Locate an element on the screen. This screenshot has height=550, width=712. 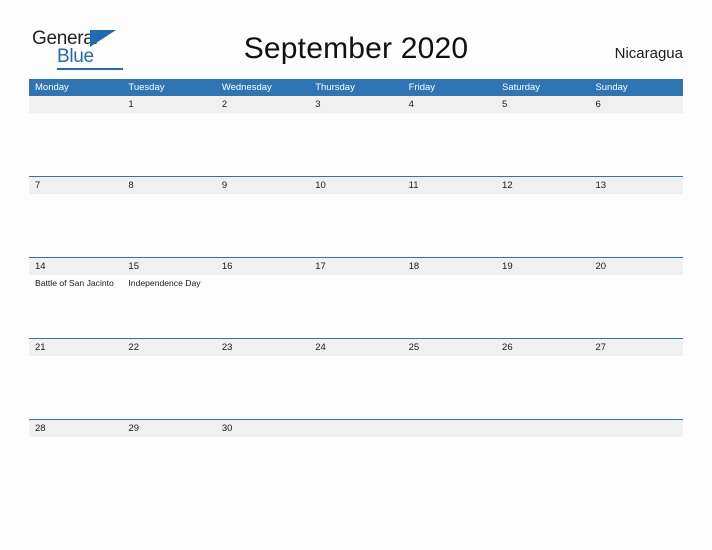
calendar-day-cell: 22 is located at coordinates (168, 379).